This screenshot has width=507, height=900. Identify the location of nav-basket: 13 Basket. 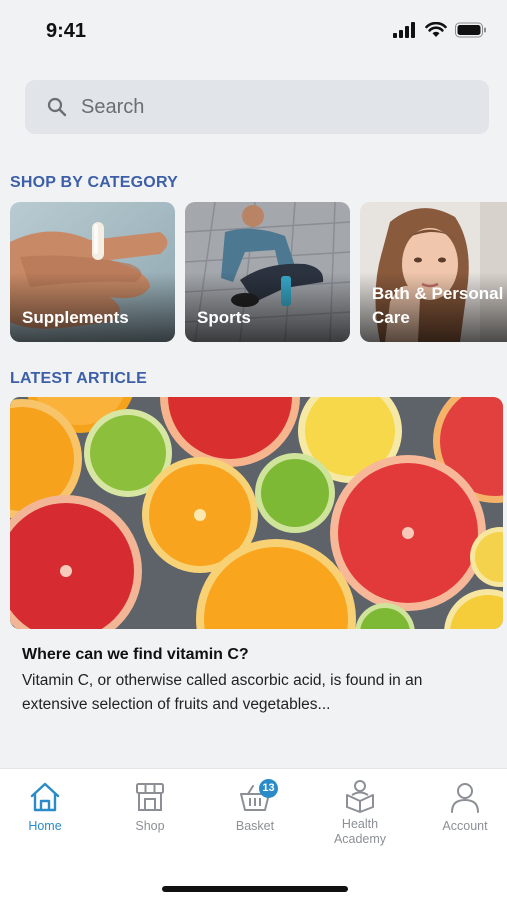
(255, 806).